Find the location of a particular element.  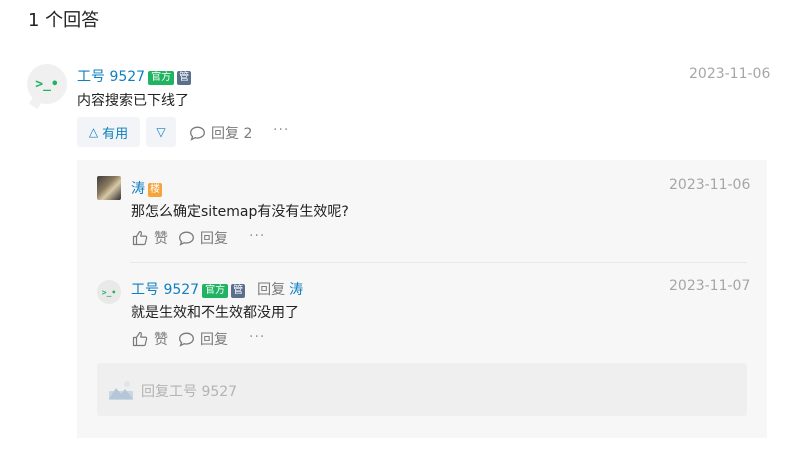

triangle-up-icon: △ is located at coordinates (93, 132).